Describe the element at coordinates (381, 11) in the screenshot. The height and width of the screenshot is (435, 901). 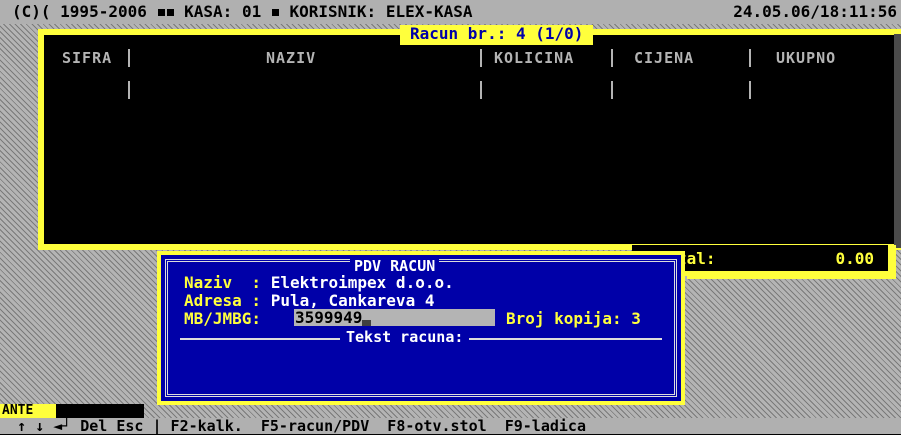
I see `user-text: KORISNIK: ELEX-KASA` at that location.